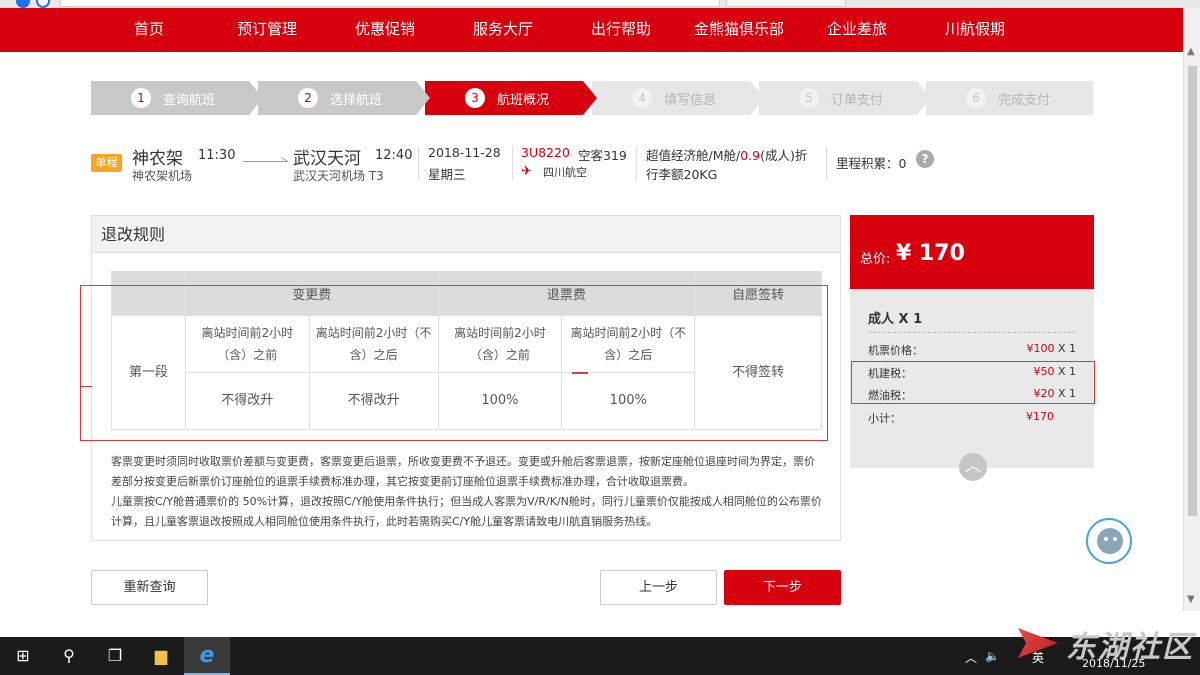 The image size is (1200, 675). Describe the element at coordinates (267, 30) in the screenshot. I see `nav-booking-management: 预订管理` at that location.